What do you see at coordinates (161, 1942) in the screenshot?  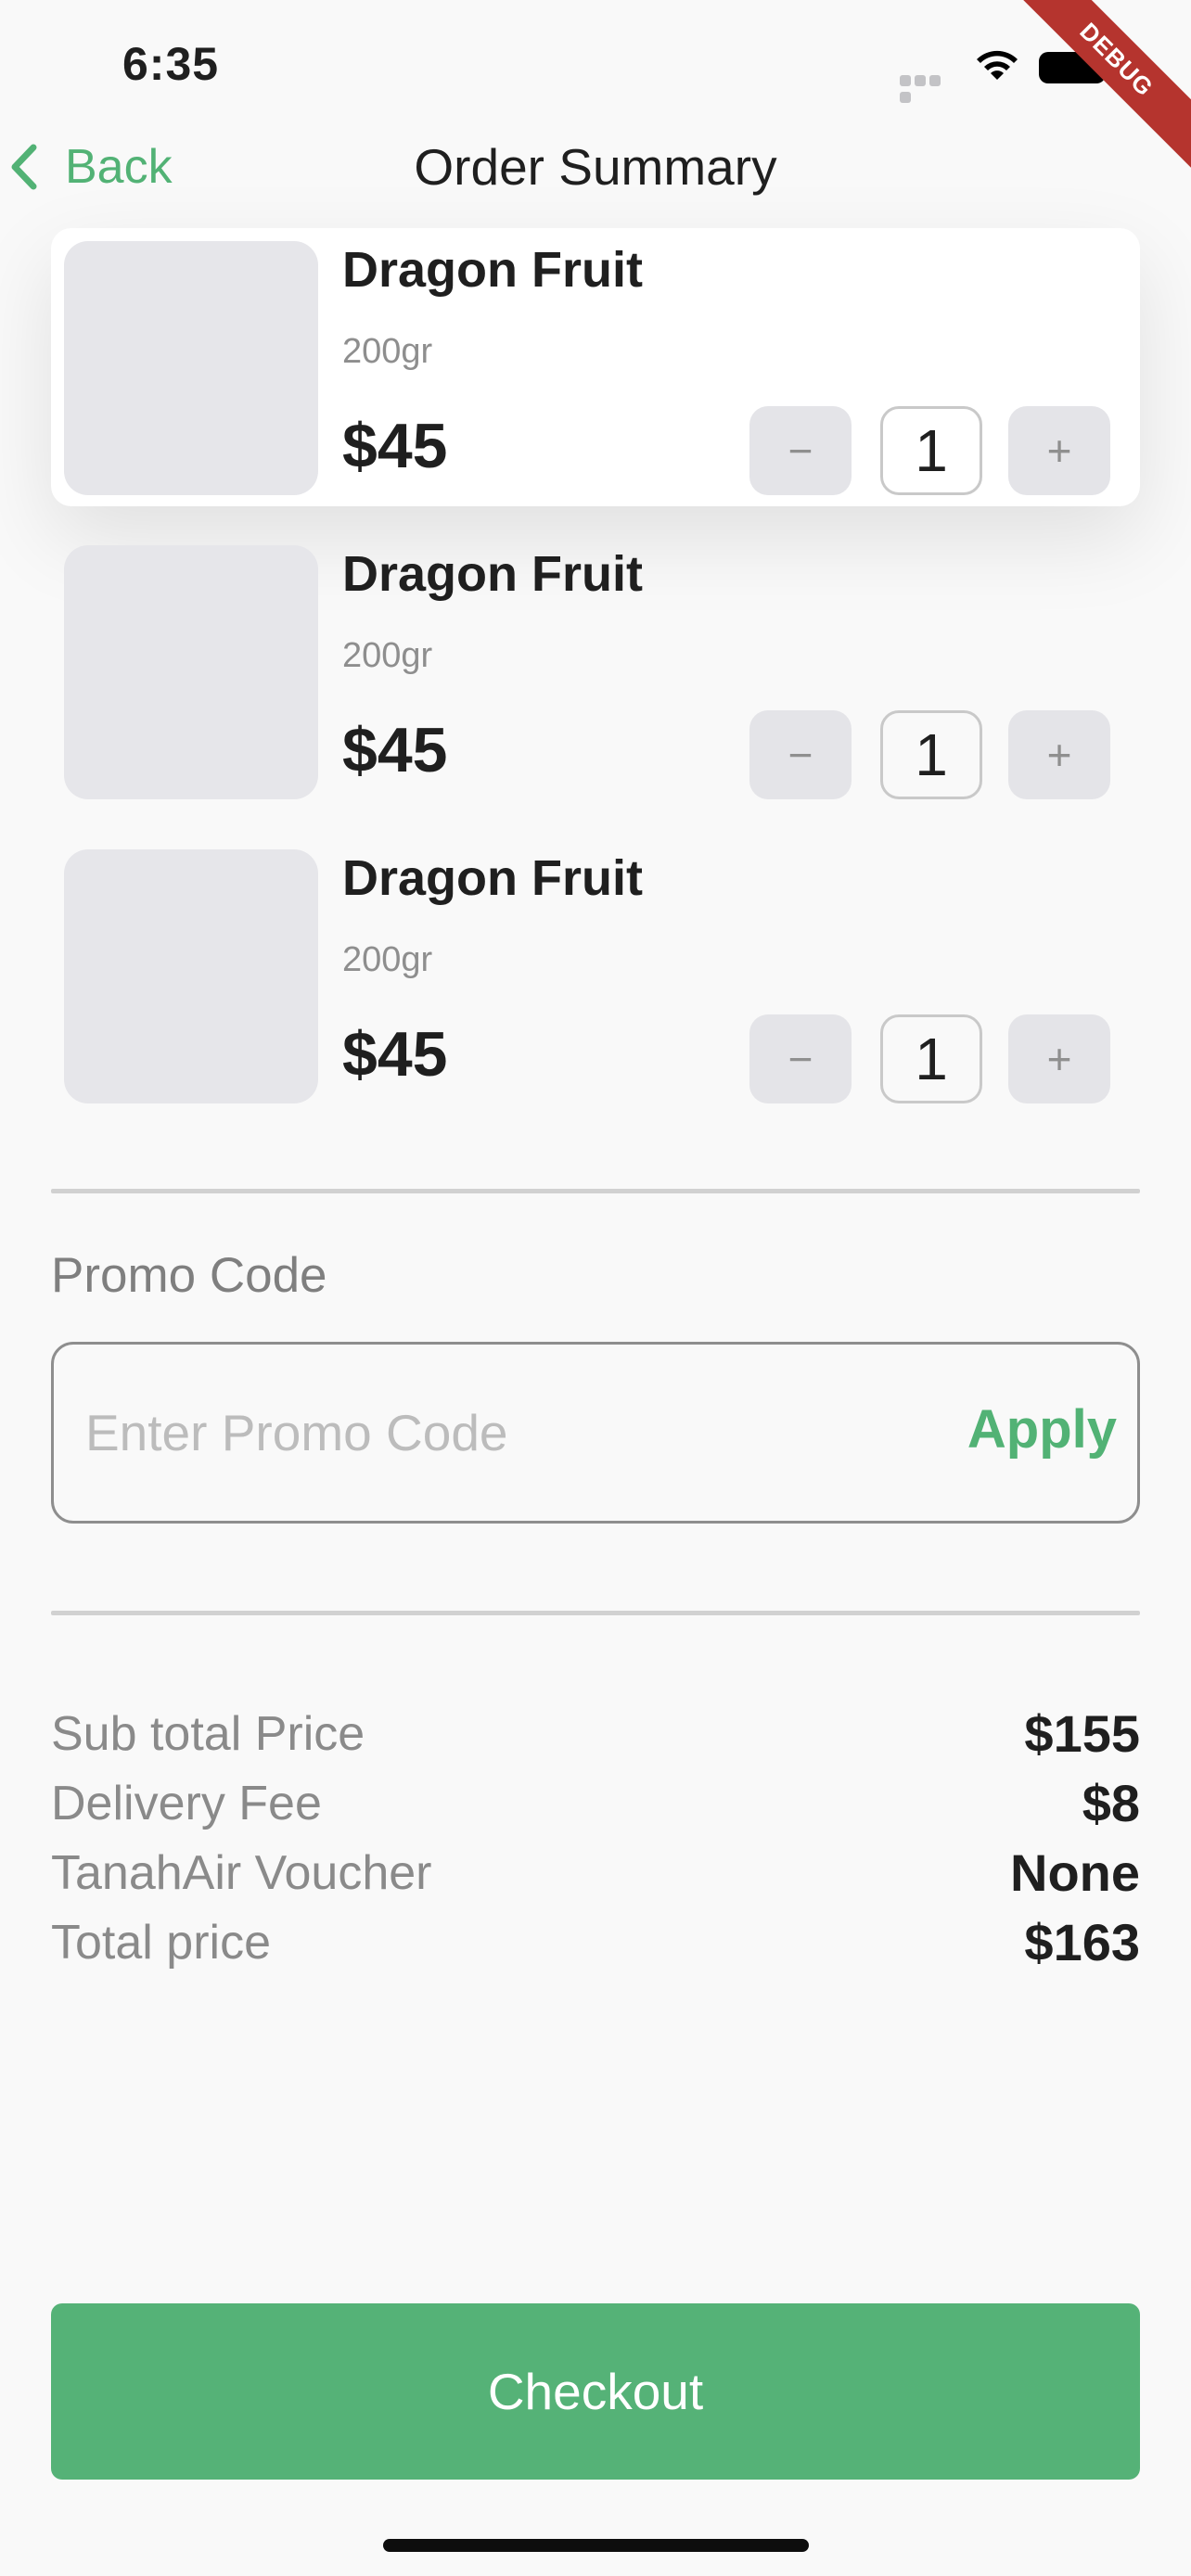 I see `summary-label: Total price` at bounding box center [161, 1942].